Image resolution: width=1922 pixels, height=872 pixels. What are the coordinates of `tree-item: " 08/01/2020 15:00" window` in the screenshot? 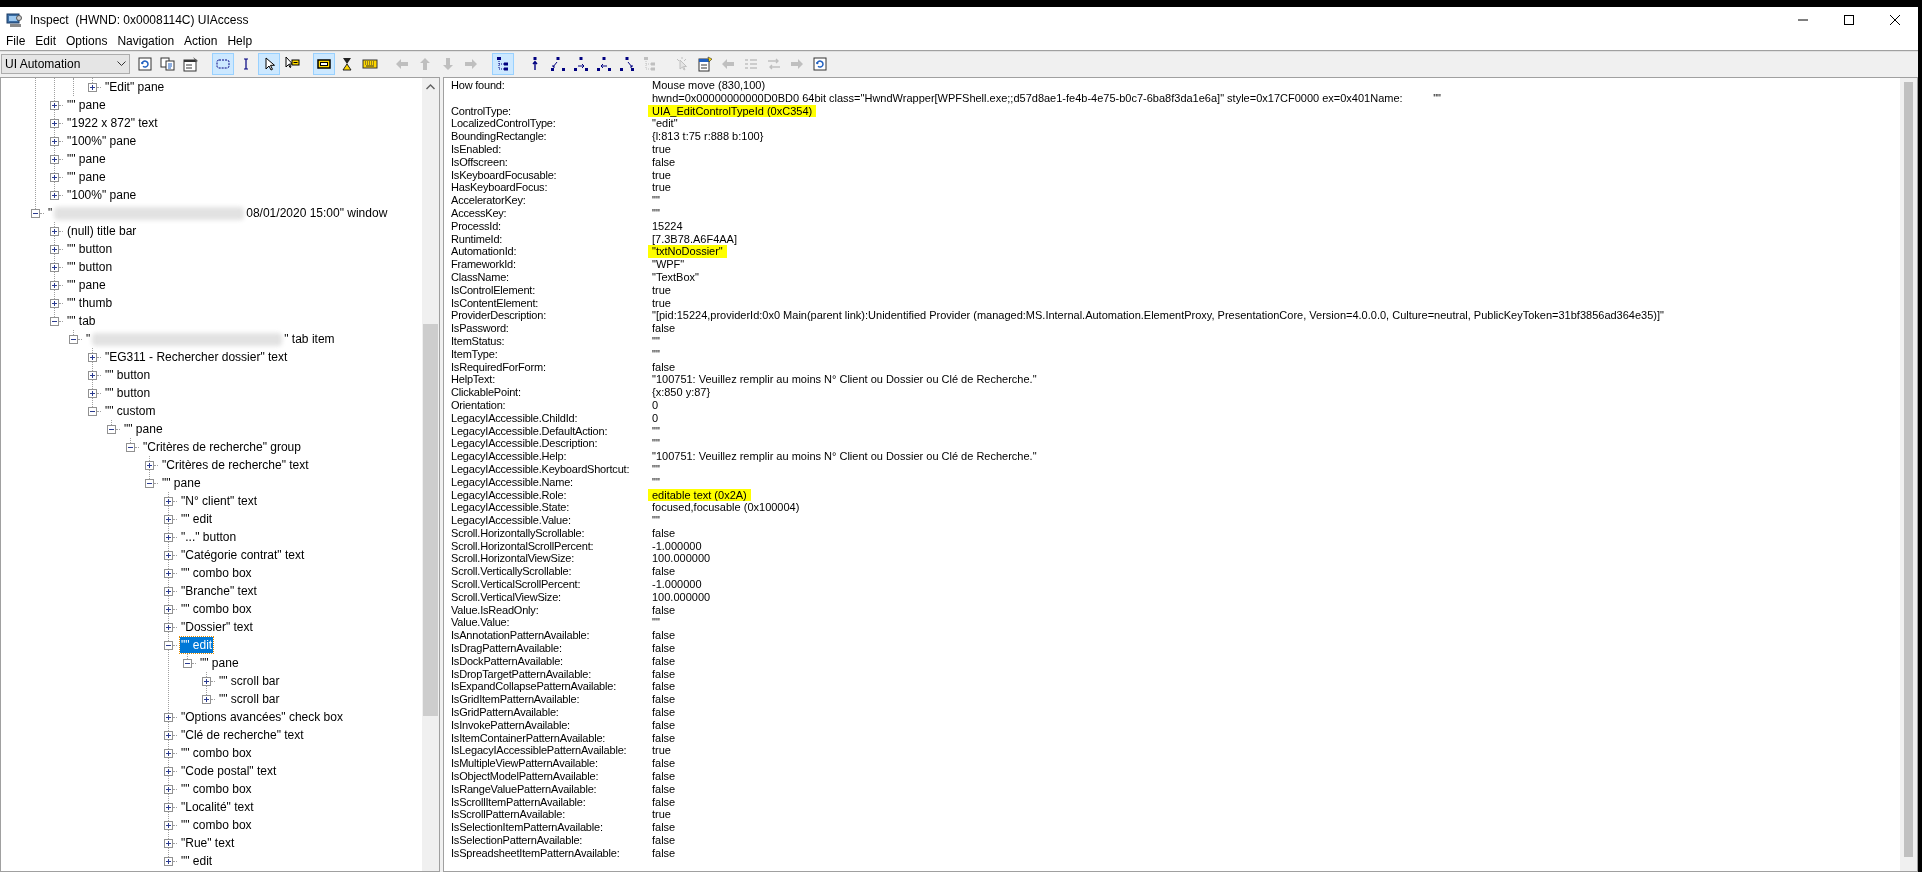 It's located at (218, 213).